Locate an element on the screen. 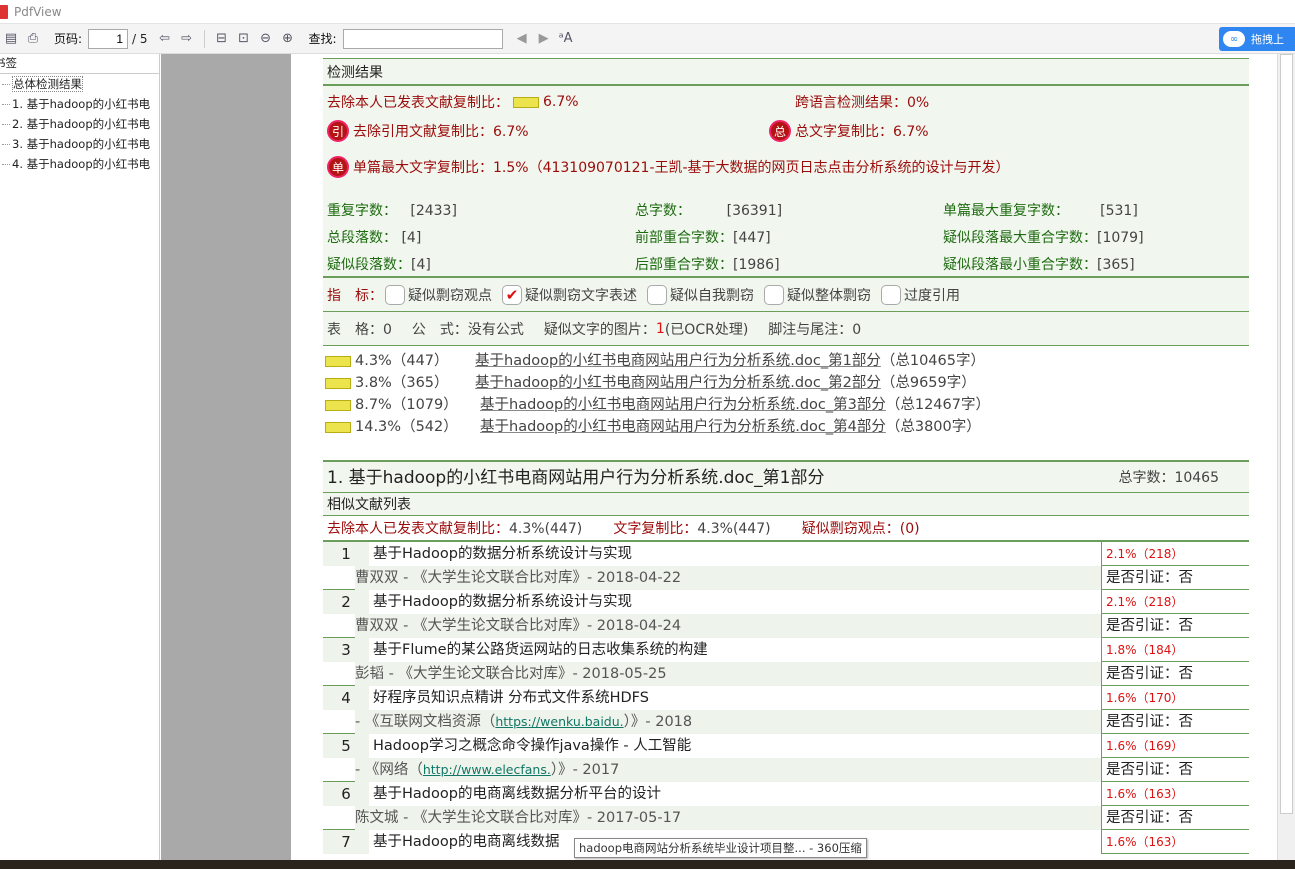 The height and width of the screenshot is (869, 1295). ref-link: https://wenku.baidu. is located at coordinates (559, 721).